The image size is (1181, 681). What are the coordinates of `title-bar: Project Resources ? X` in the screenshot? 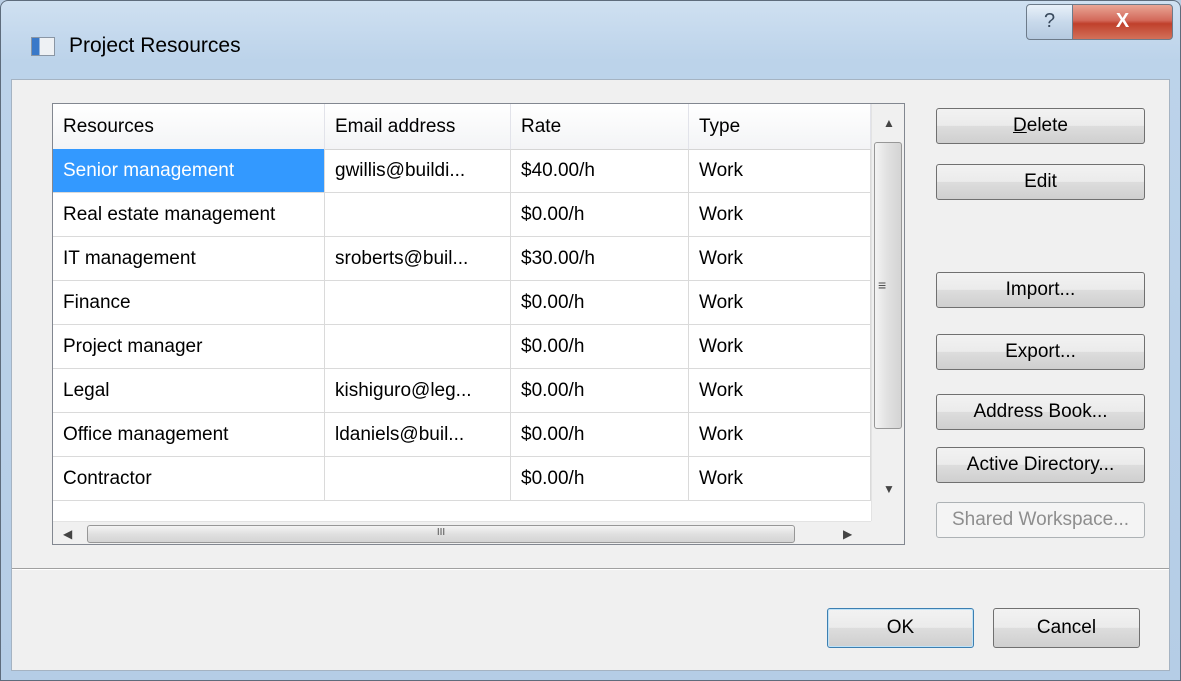 It's located at (590, 40).